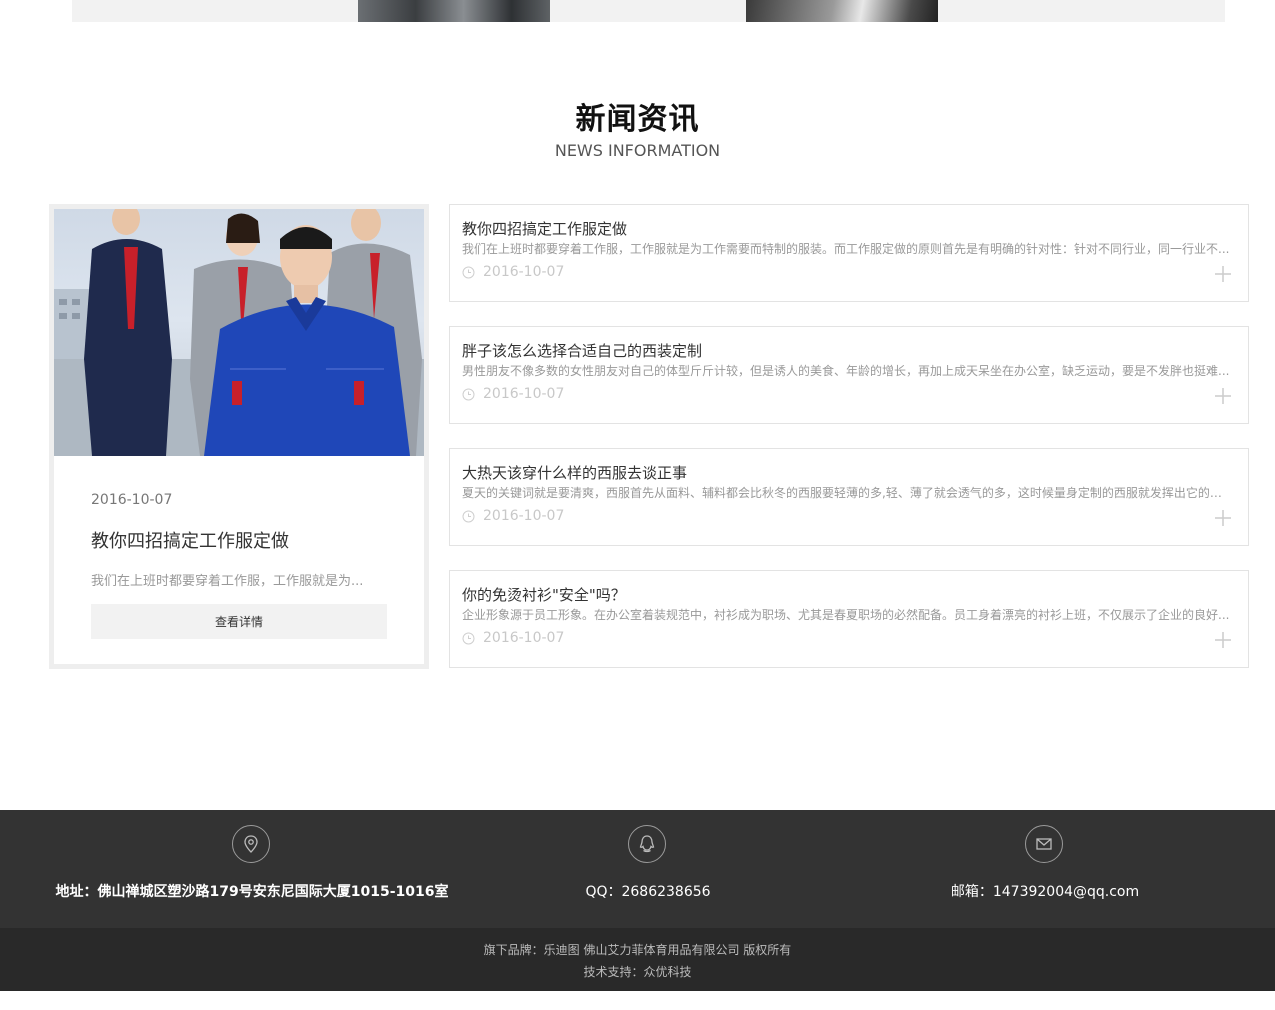 This screenshot has width=1275, height=1010. Describe the element at coordinates (1045, 869) in the screenshot. I see `footer-email: 邮箱：147392004@qq.com` at that location.